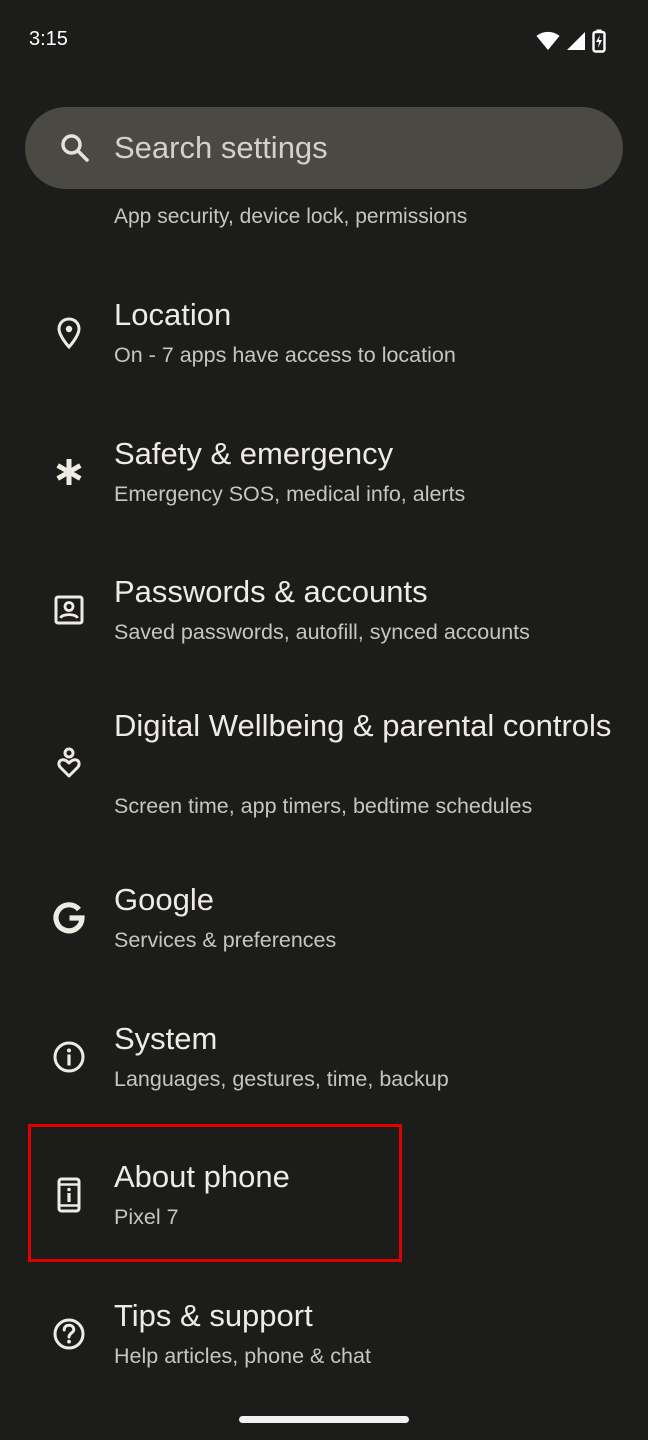 The height and width of the screenshot is (1440, 648). I want to click on settings-item-subtitle: Emergency SOS, medical info, alerts, so click(290, 494).